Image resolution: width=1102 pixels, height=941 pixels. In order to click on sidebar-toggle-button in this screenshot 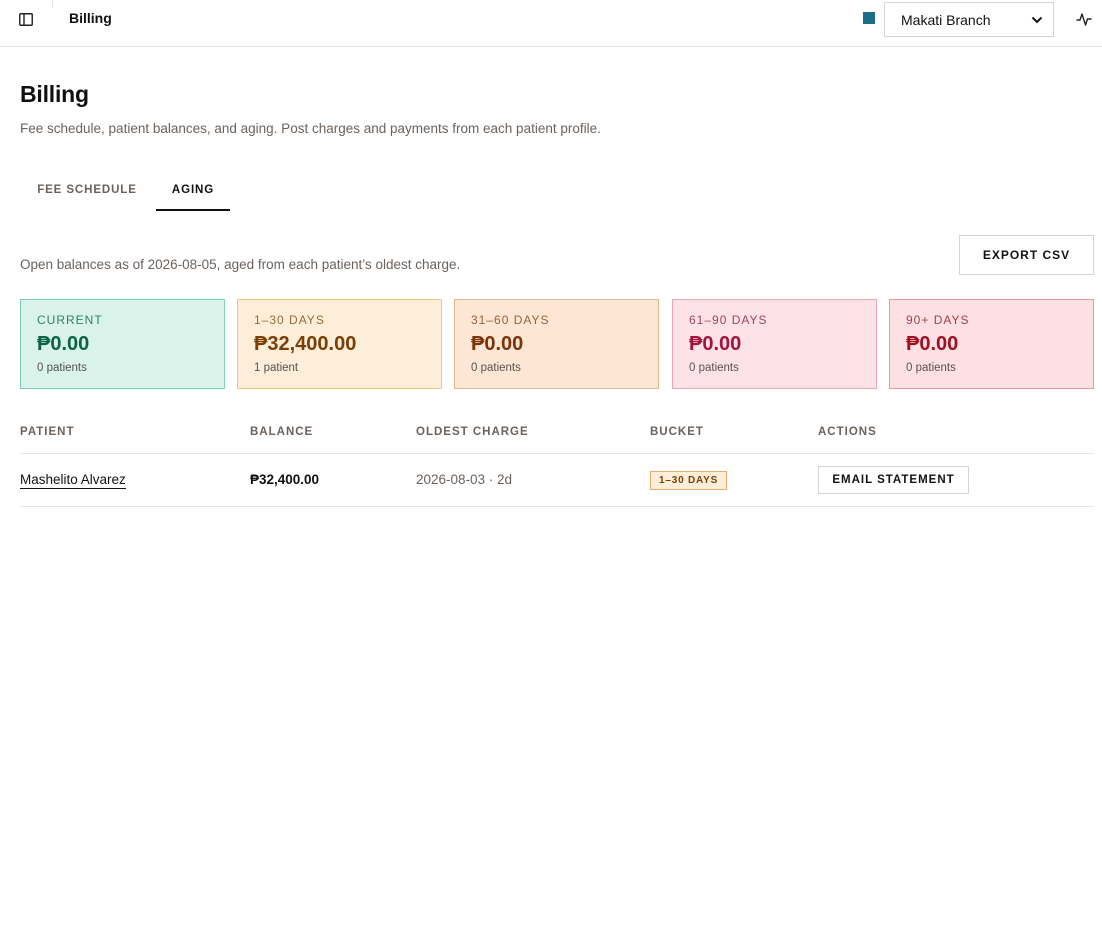, I will do `click(26, 19)`.